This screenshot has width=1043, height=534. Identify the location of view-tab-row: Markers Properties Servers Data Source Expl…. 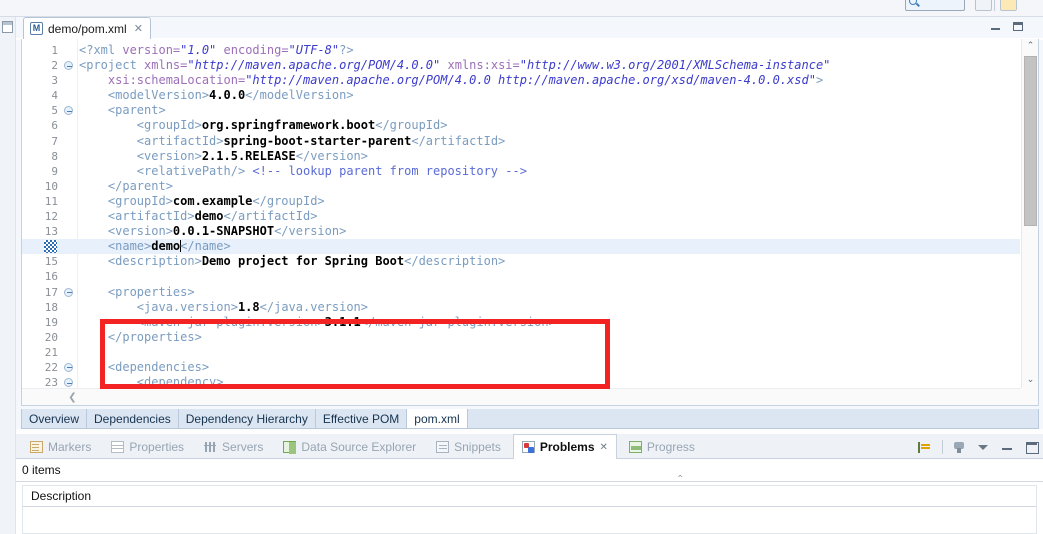
(529, 446).